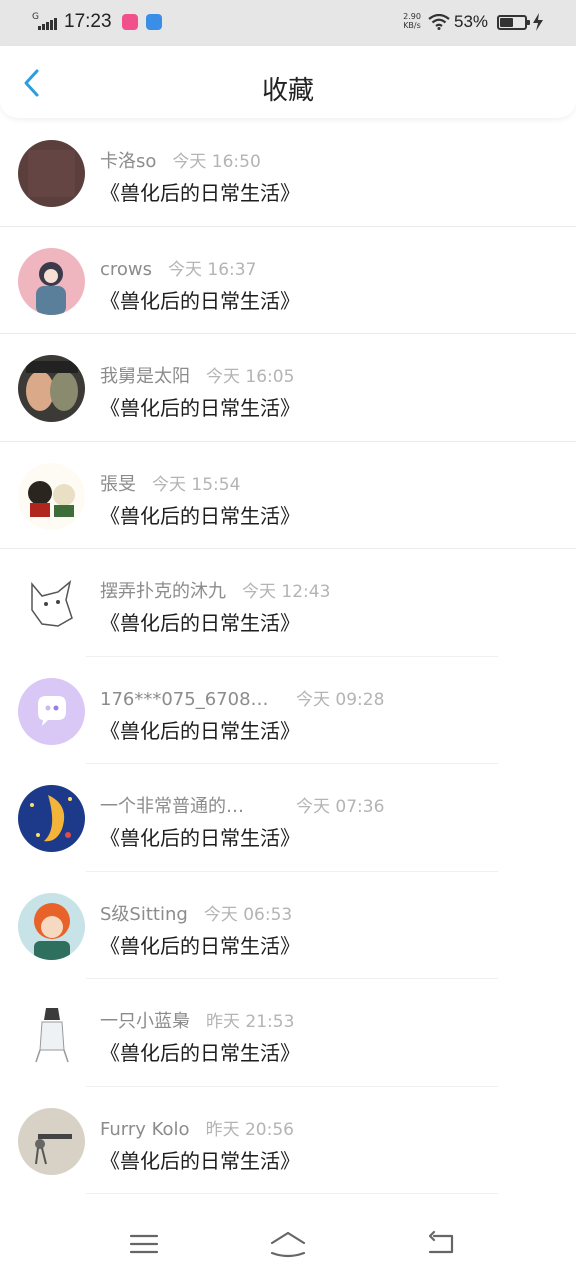 This screenshot has width=576, height=1280. I want to click on app-notification-icon, so click(130, 22).